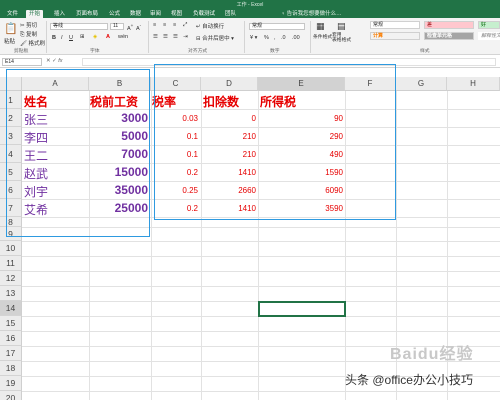  I want to click on align-left-icon: ☰, so click(155, 37).